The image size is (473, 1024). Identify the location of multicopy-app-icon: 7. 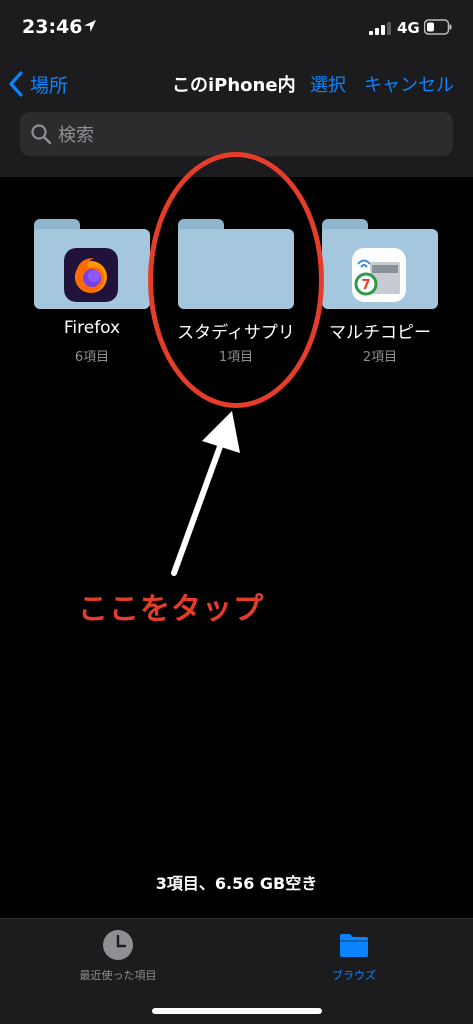
(379, 275).